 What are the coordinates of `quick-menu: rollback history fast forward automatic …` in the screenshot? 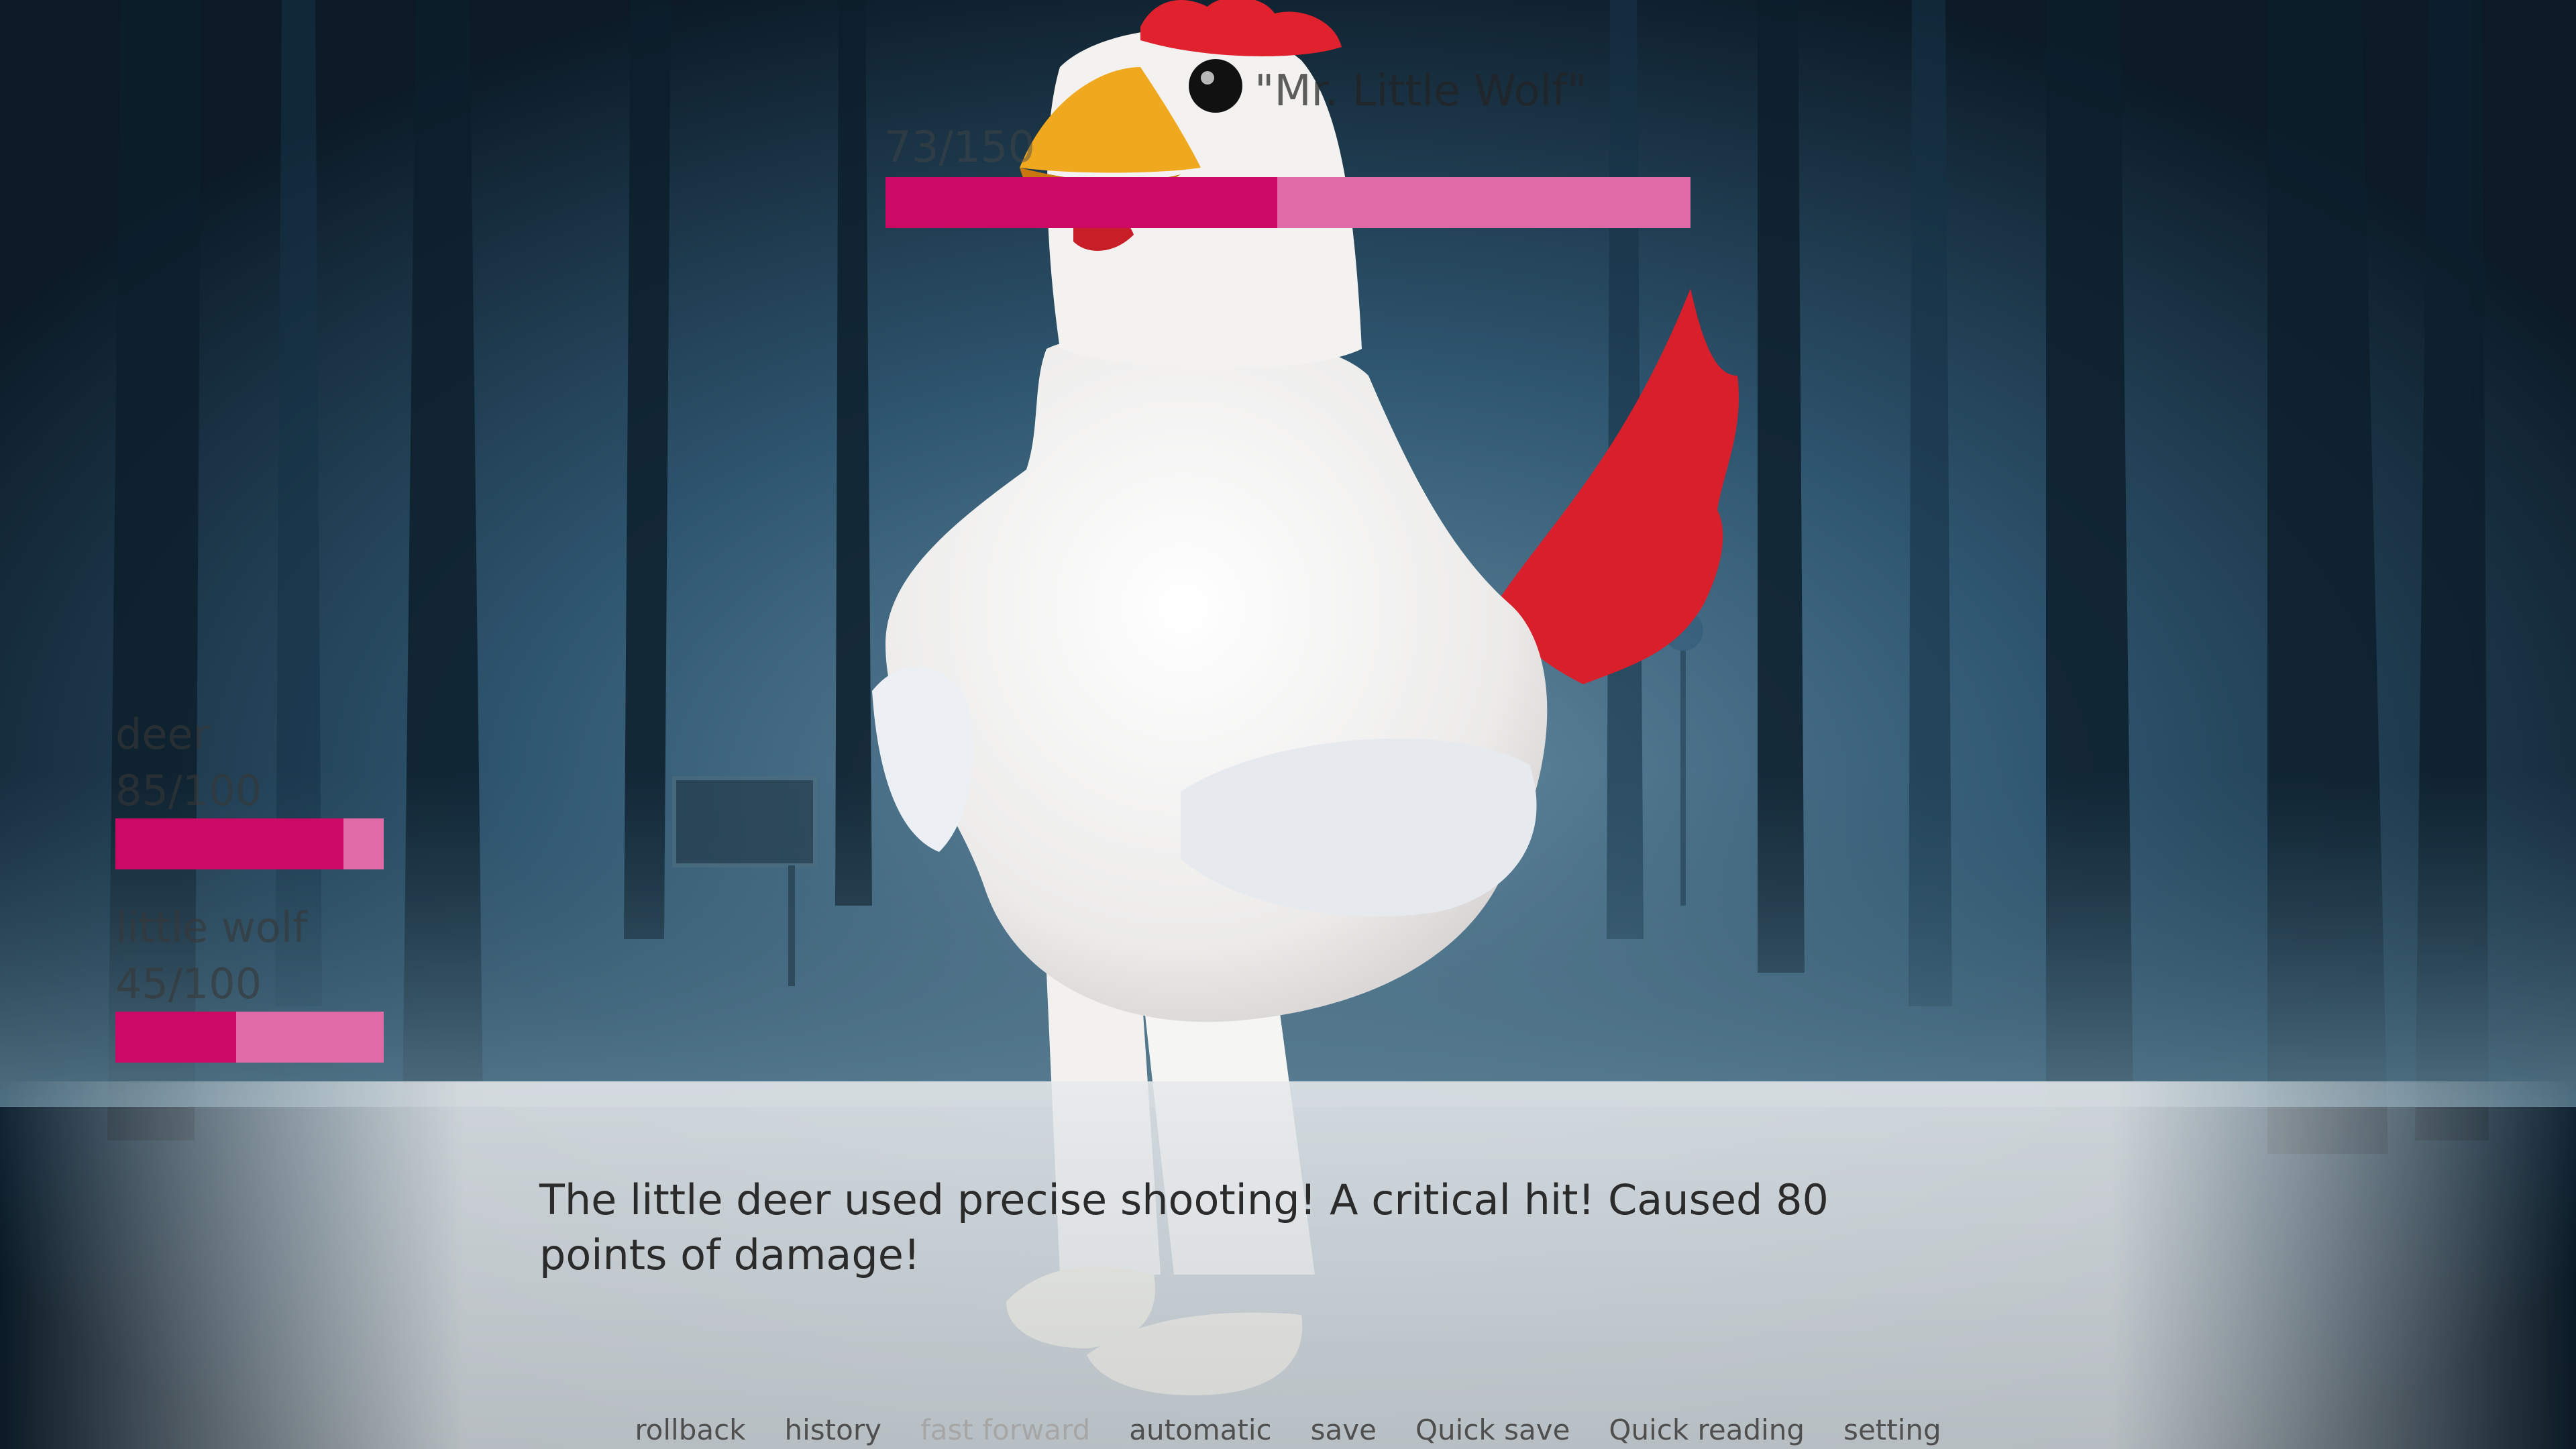 It's located at (1288, 1430).